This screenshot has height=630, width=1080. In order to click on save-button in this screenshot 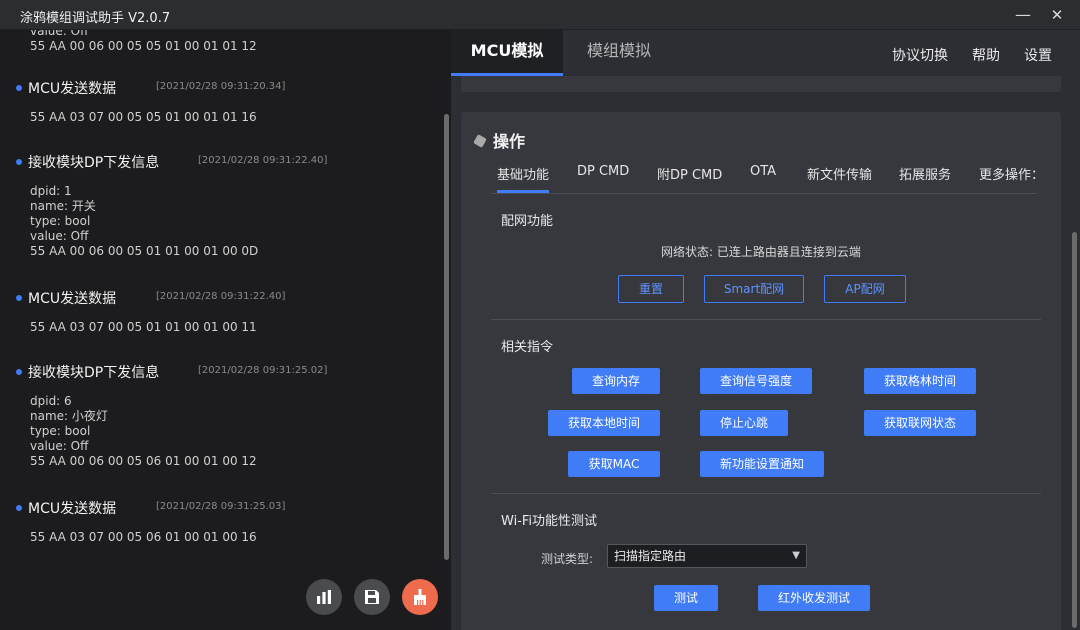, I will do `click(372, 597)`.